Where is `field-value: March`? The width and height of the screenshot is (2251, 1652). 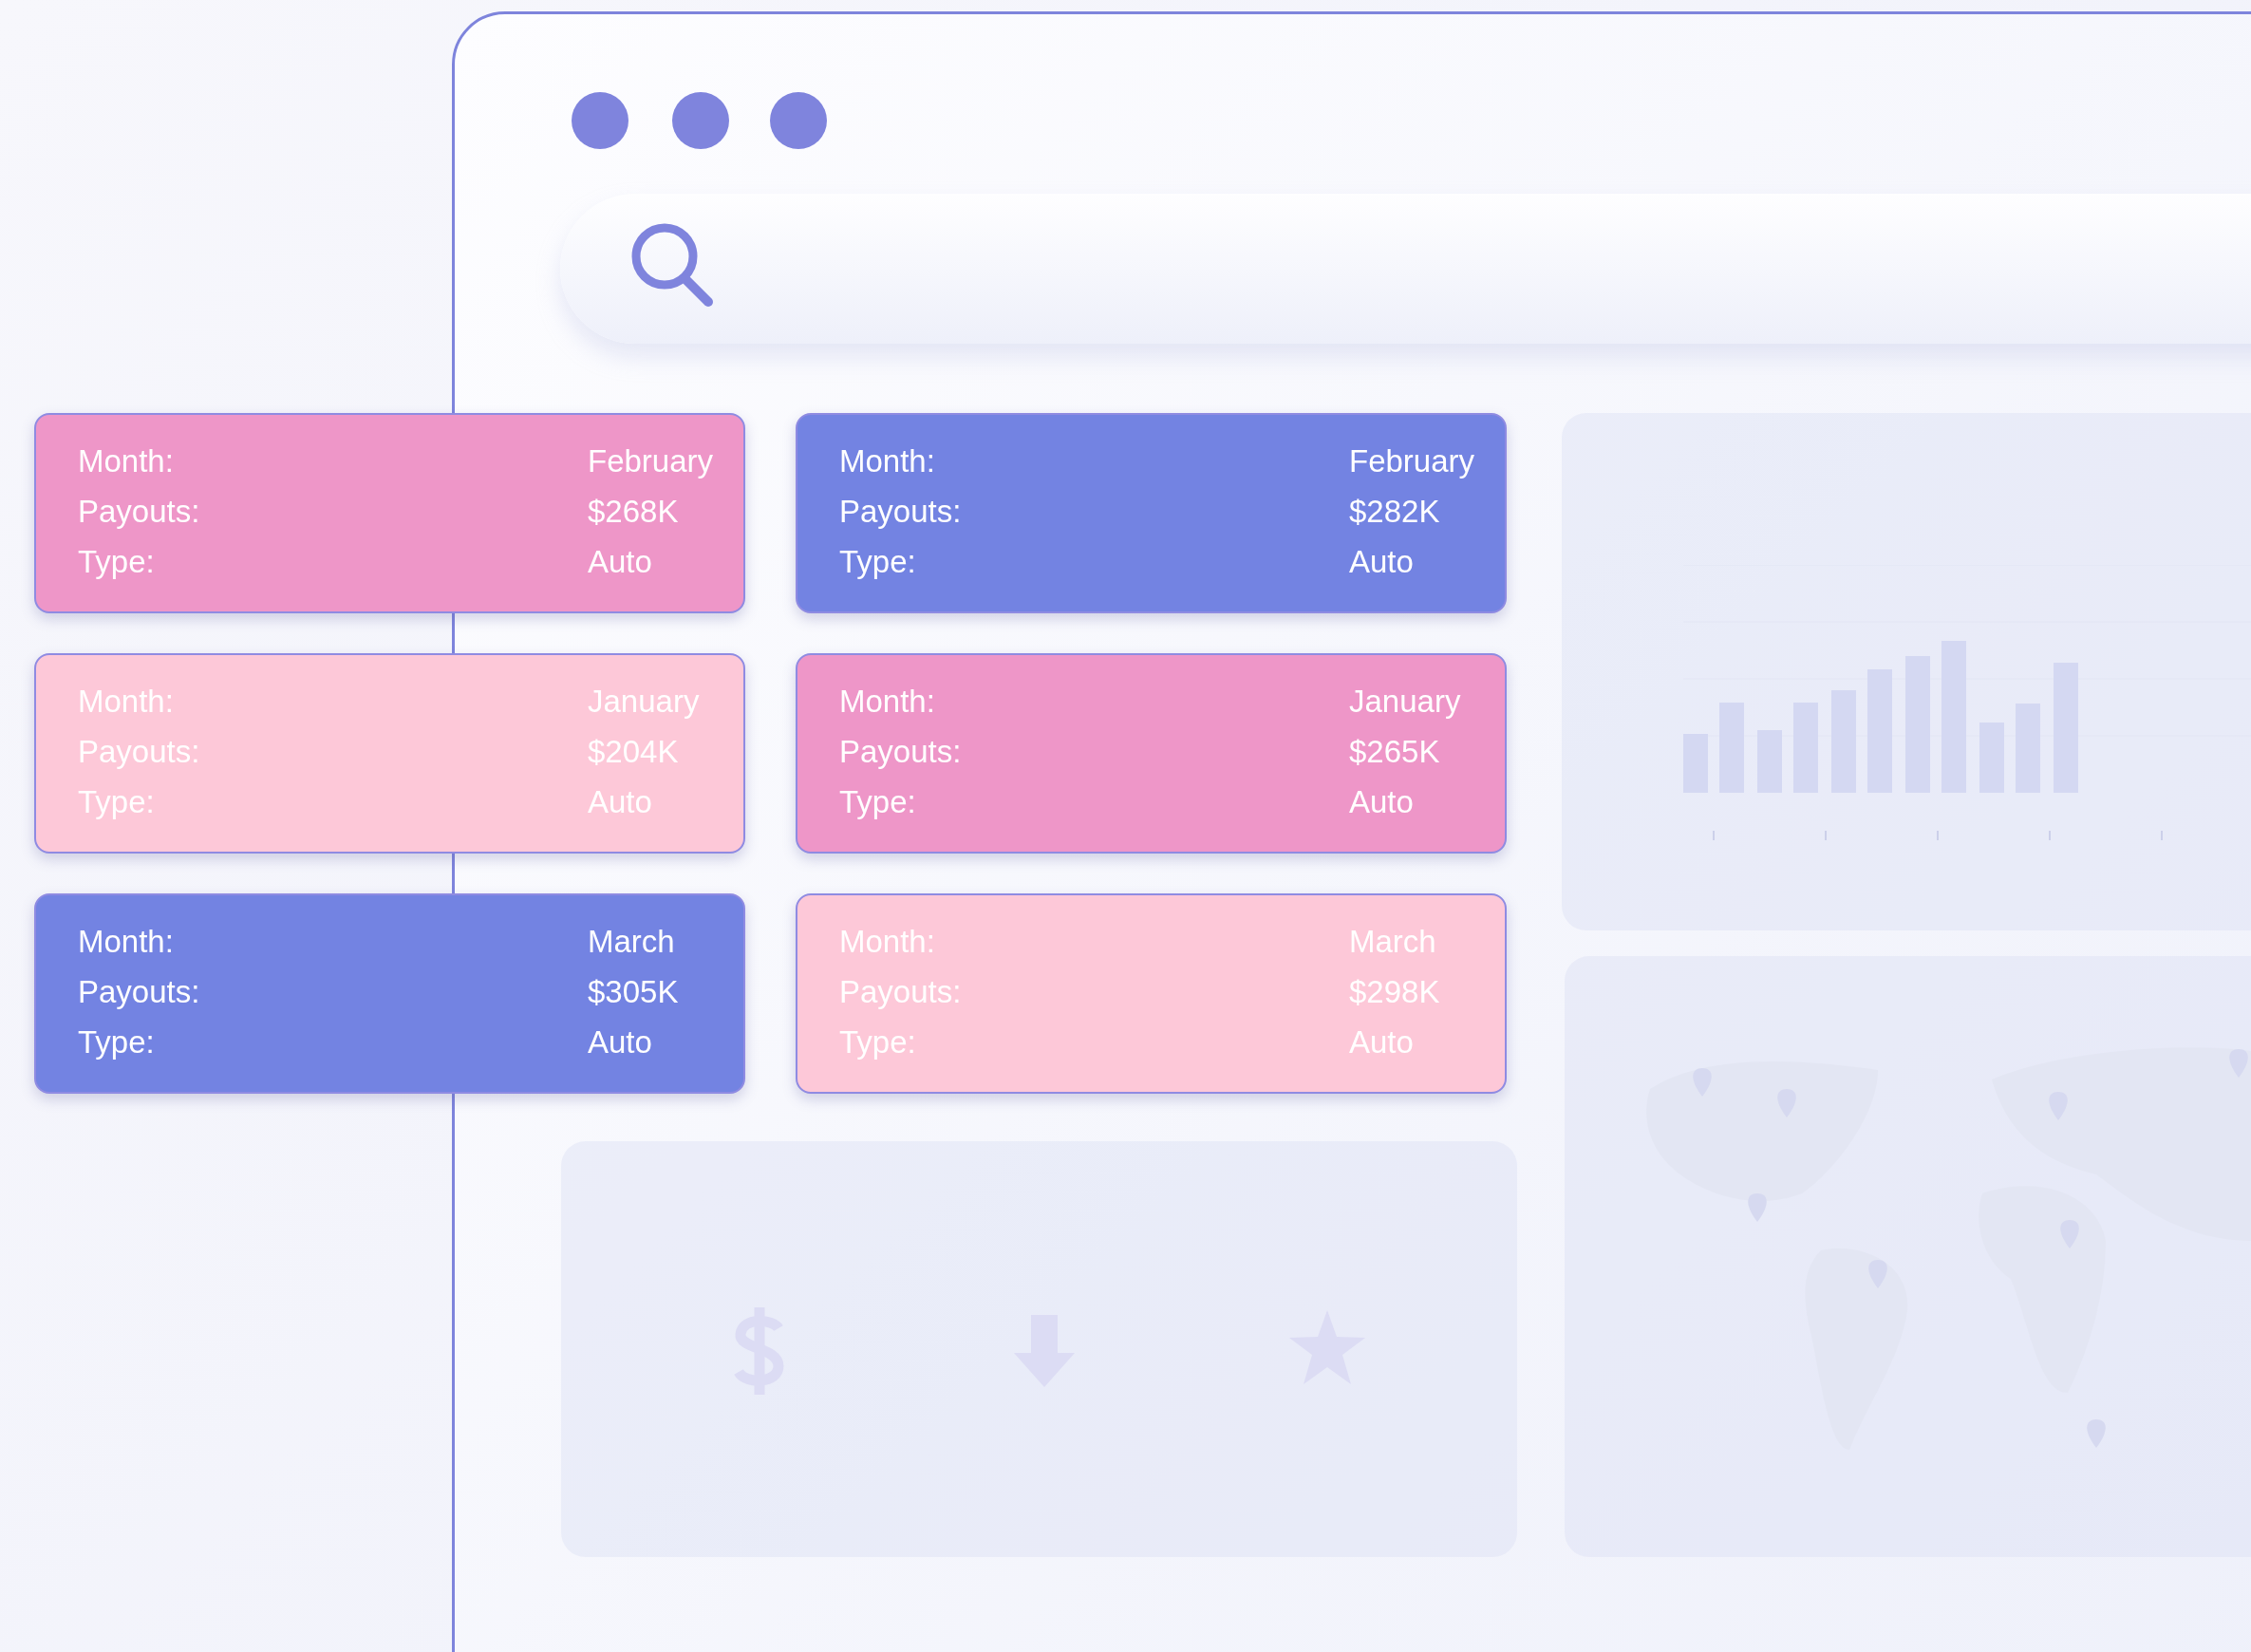
field-value: March is located at coordinates (632, 941).